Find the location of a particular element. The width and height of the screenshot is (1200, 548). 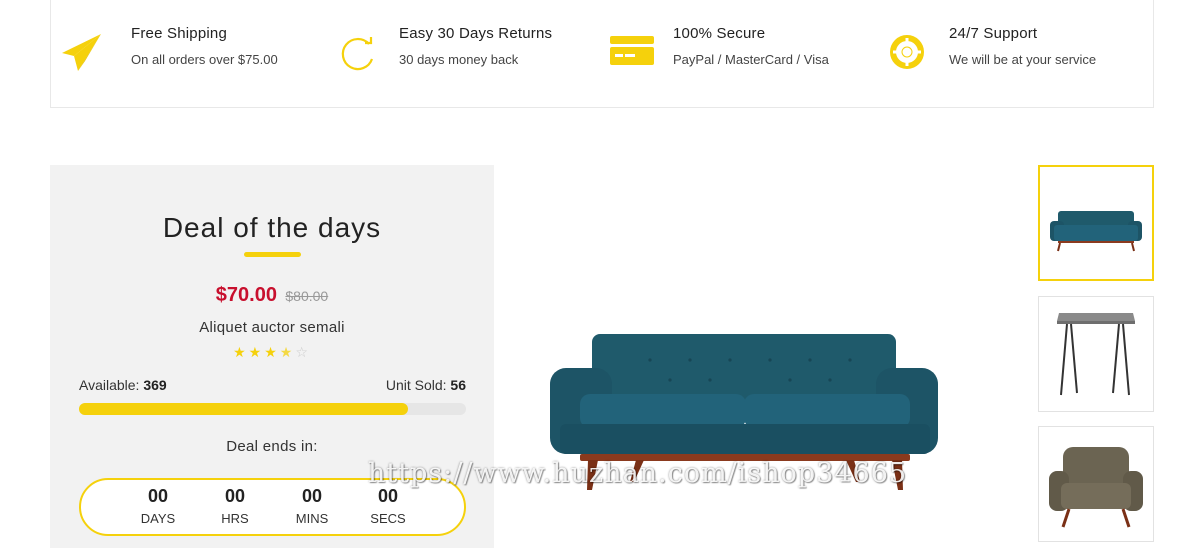

thumbnail-sofa is located at coordinates (1096, 223).